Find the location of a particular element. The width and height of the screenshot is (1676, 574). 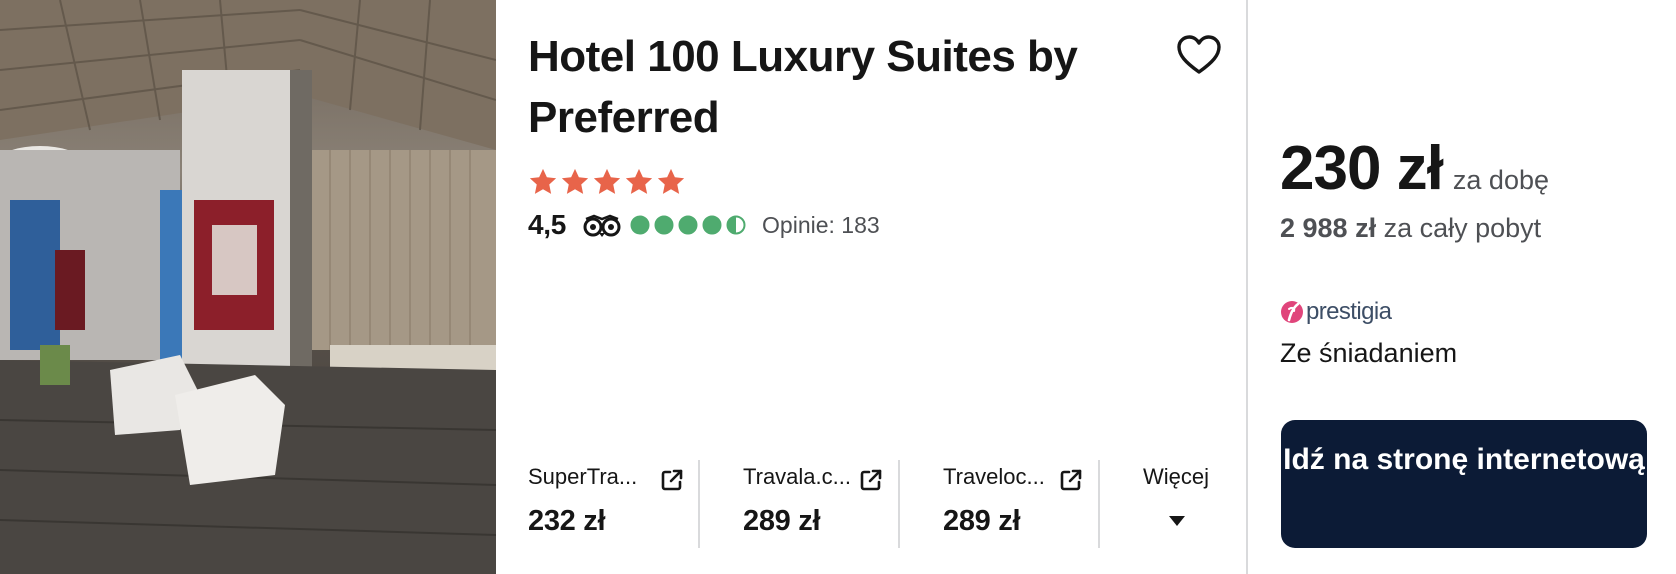

price-per-night: 230 zł za dobę is located at coordinates (1414, 168).